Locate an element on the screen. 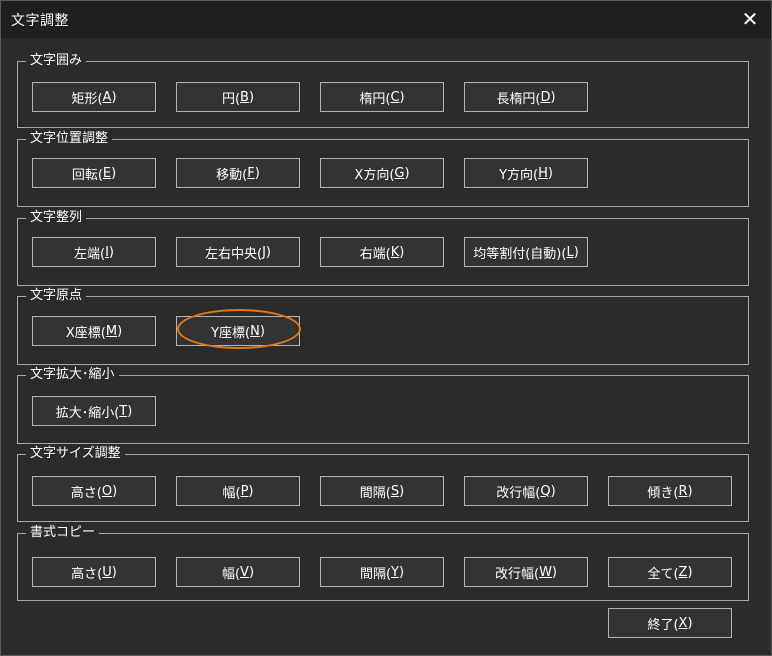  rectangle-button: 矩形(A) is located at coordinates (94, 97).